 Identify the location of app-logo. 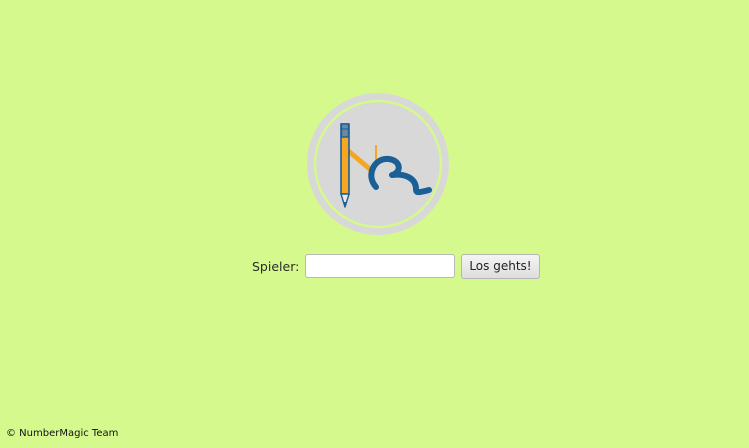
(378, 164).